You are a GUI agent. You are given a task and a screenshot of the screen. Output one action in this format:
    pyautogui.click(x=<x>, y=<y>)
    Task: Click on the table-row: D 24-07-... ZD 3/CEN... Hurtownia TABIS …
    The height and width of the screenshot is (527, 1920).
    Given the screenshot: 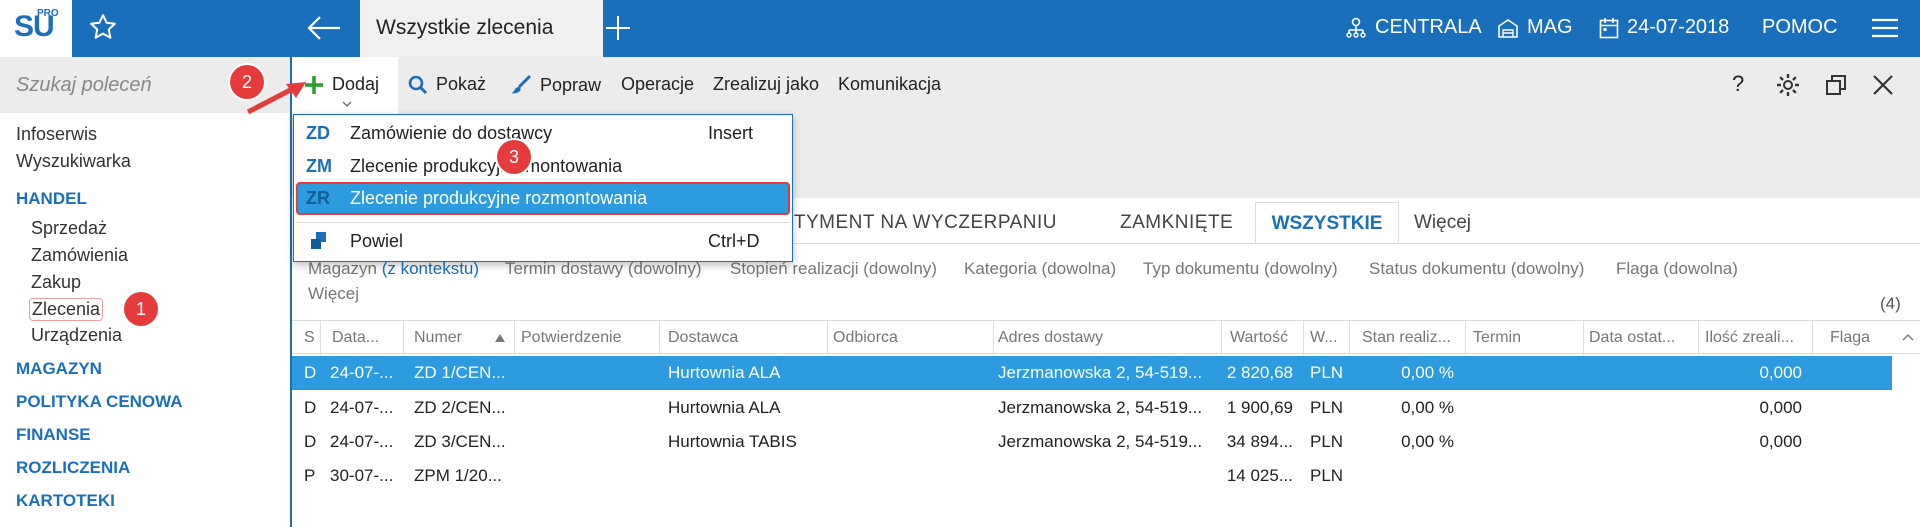 What is the action you would take?
    pyautogui.click(x=1092, y=442)
    